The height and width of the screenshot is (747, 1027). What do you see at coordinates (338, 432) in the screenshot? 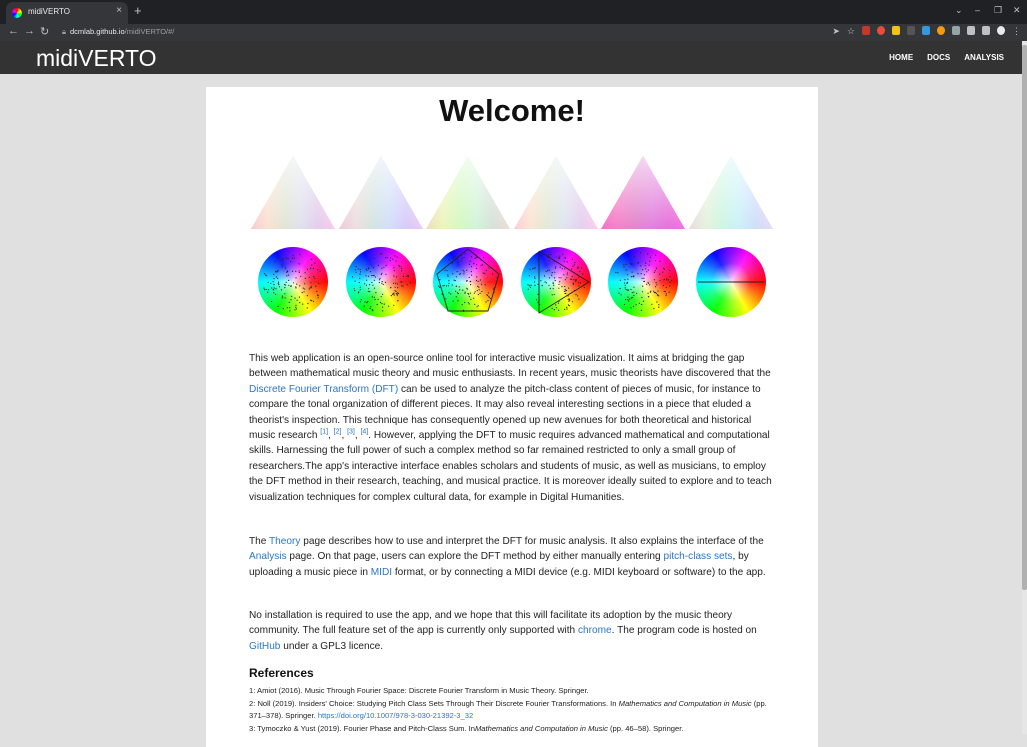
I see `cite-link-2: [2]` at bounding box center [338, 432].